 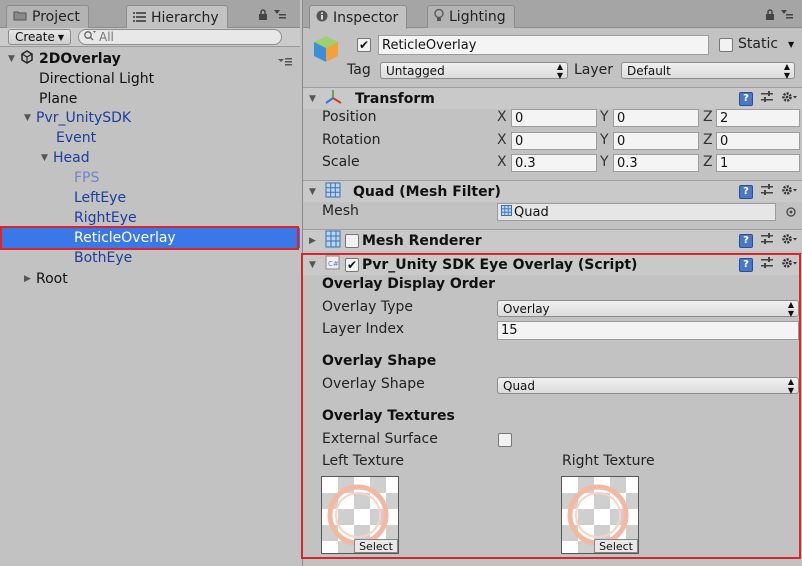 I want to click on left-texture-select-button: Select, so click(x=376, y=546).